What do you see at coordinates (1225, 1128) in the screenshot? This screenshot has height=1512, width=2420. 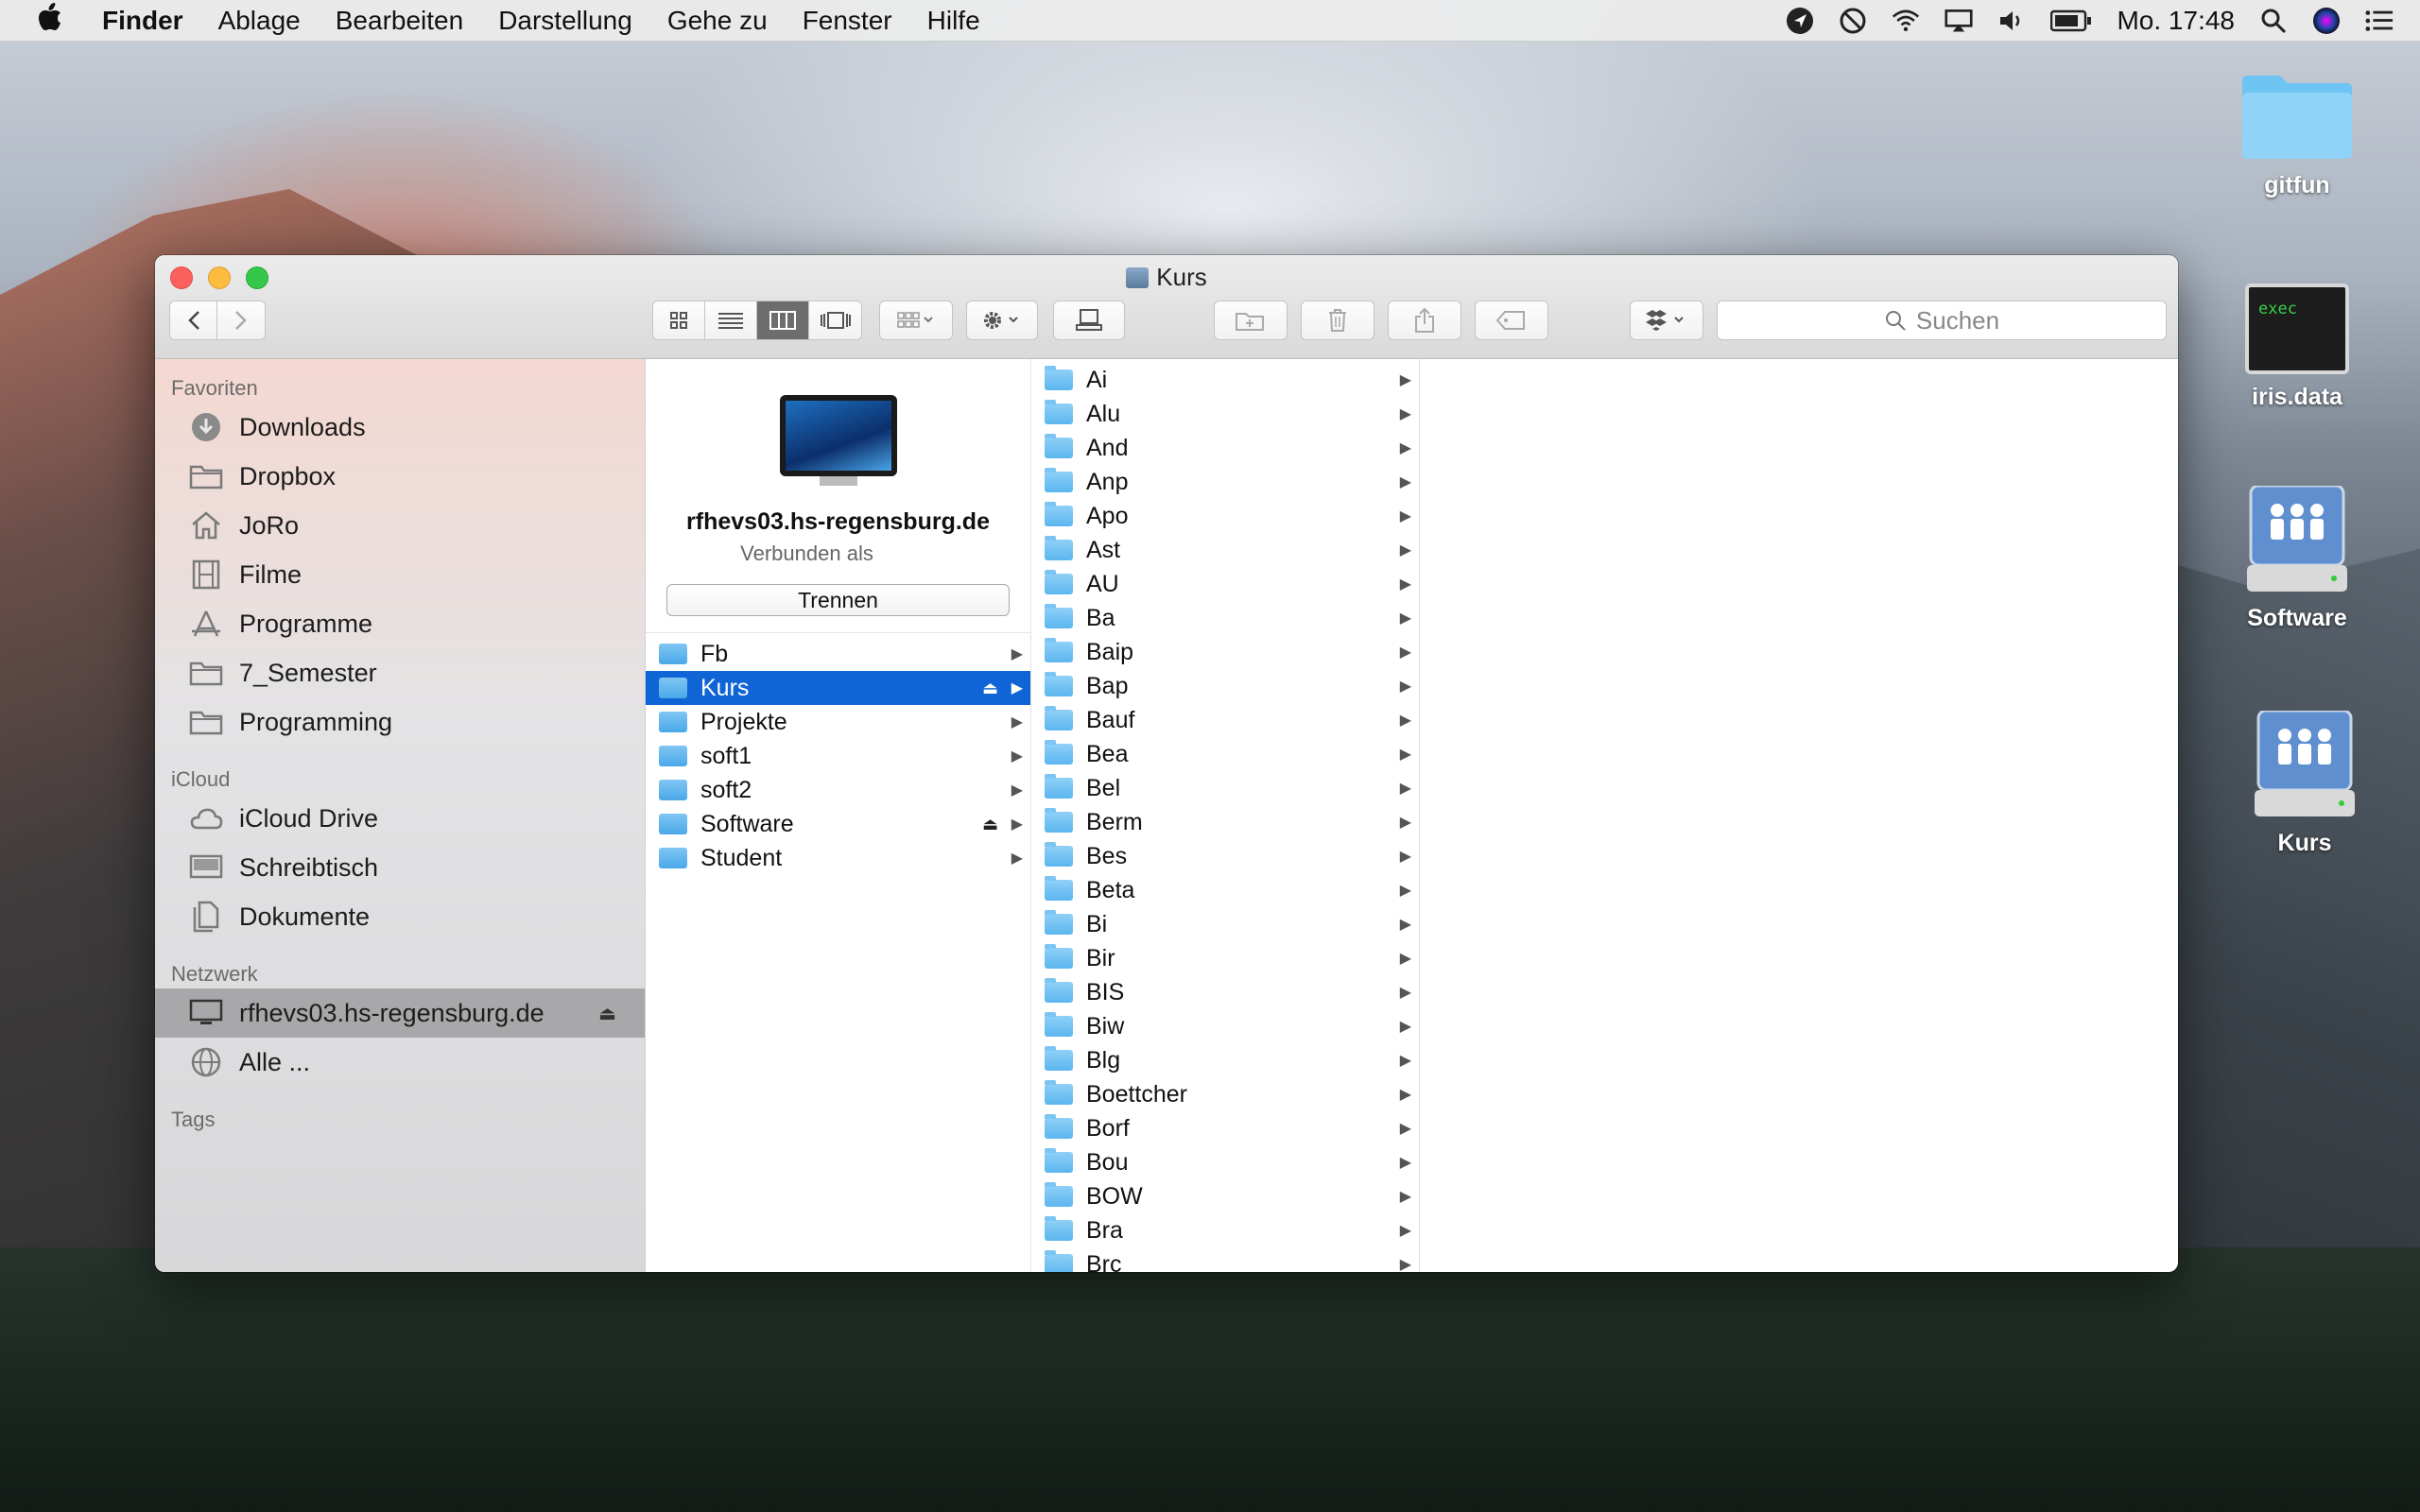 I see `folder-row-borf: Borf ▶` at bounding box center [1225, 1128].